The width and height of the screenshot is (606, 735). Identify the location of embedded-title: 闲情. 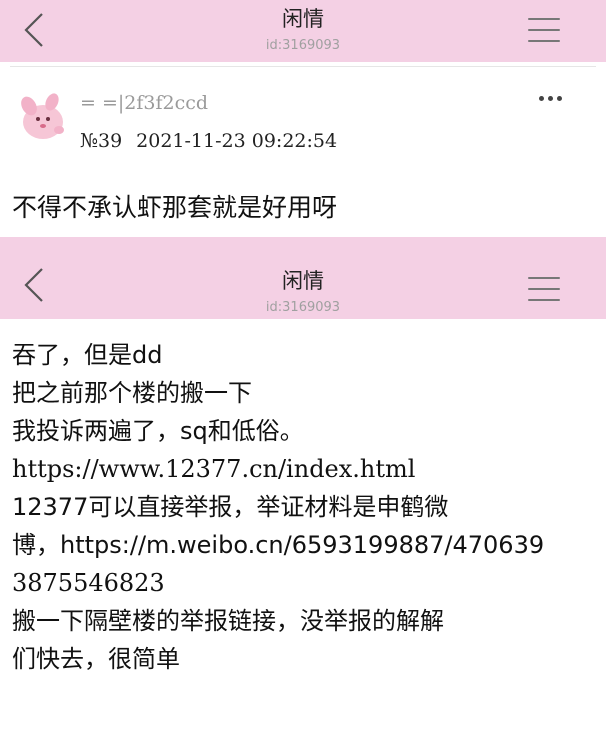
(303, 281).